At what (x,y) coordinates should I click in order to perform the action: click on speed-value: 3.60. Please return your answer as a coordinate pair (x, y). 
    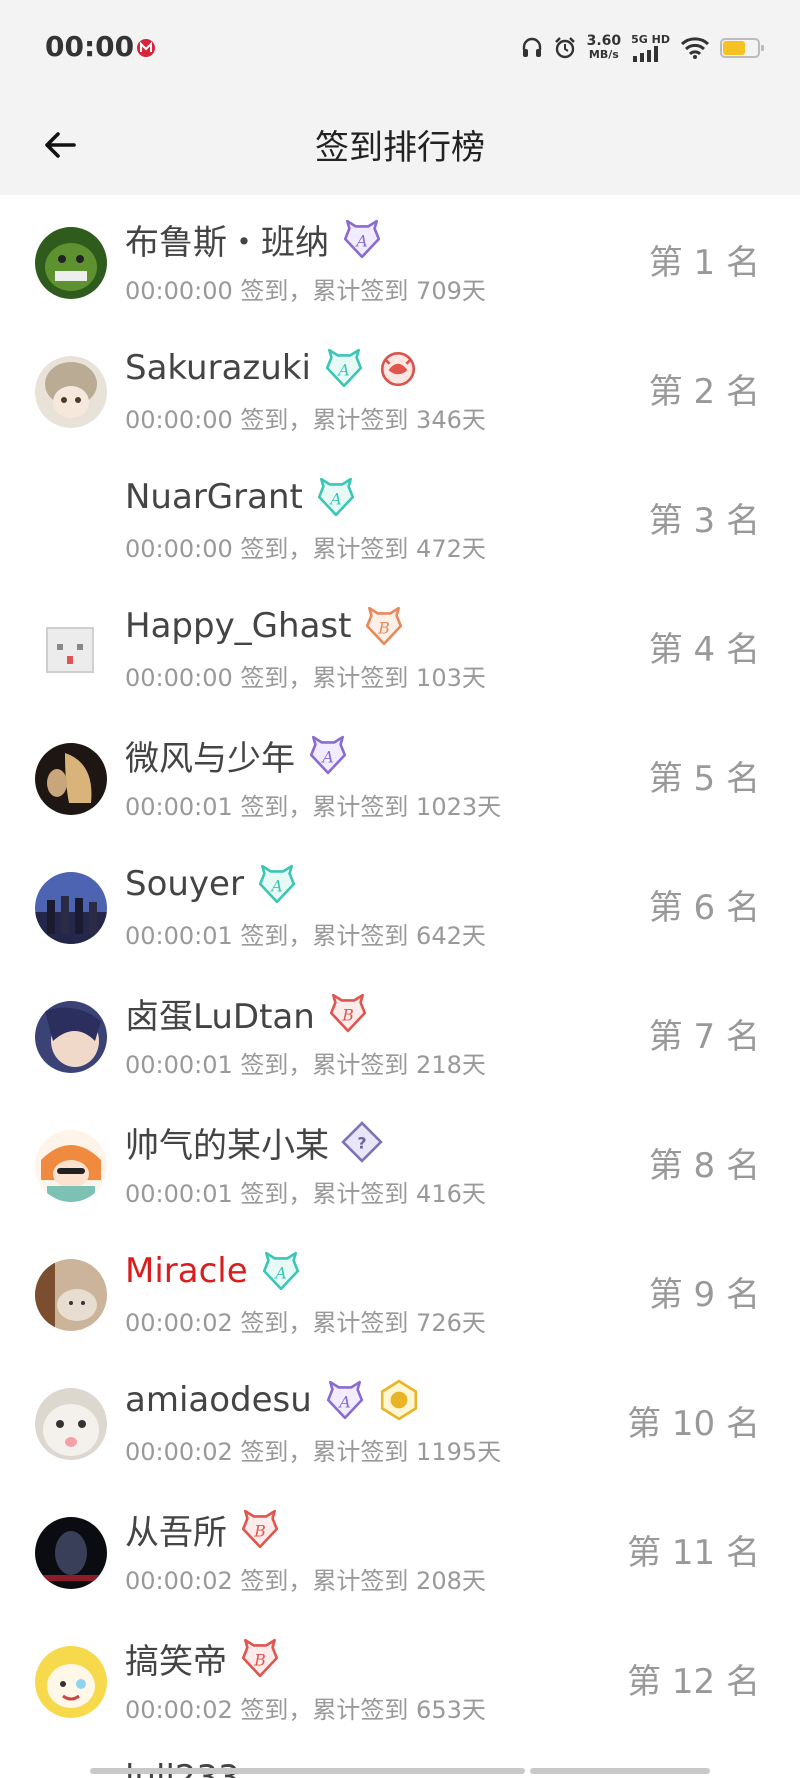
    Looking at the image, I should click on (604, 41).